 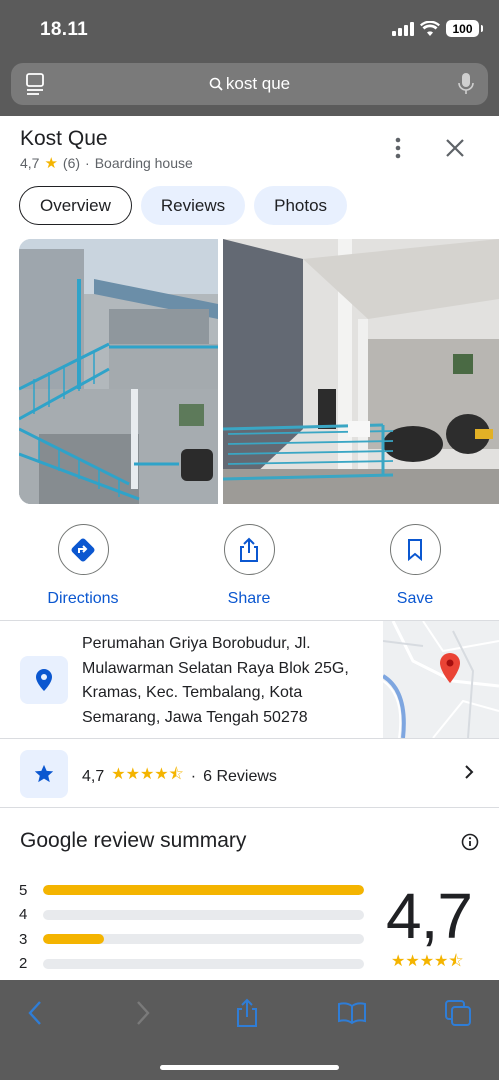 I want to click on back-icon, so click(x=34, y=1013).